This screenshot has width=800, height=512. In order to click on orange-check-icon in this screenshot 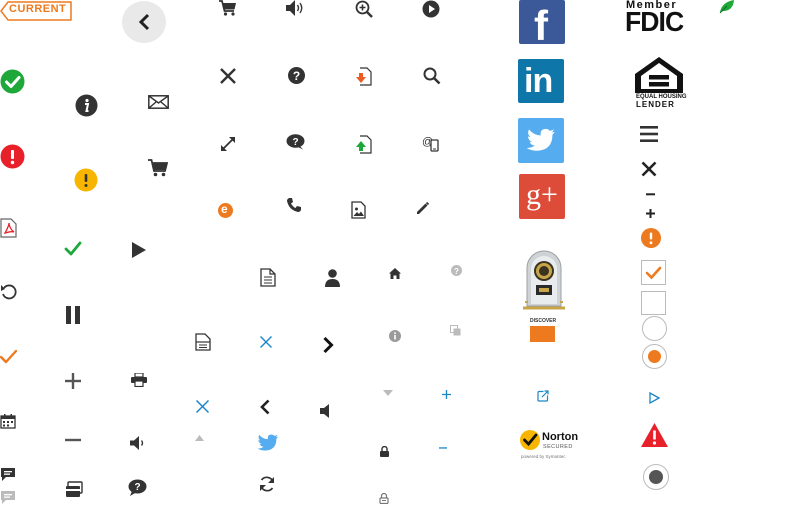, I will do `click(8, 356)`.